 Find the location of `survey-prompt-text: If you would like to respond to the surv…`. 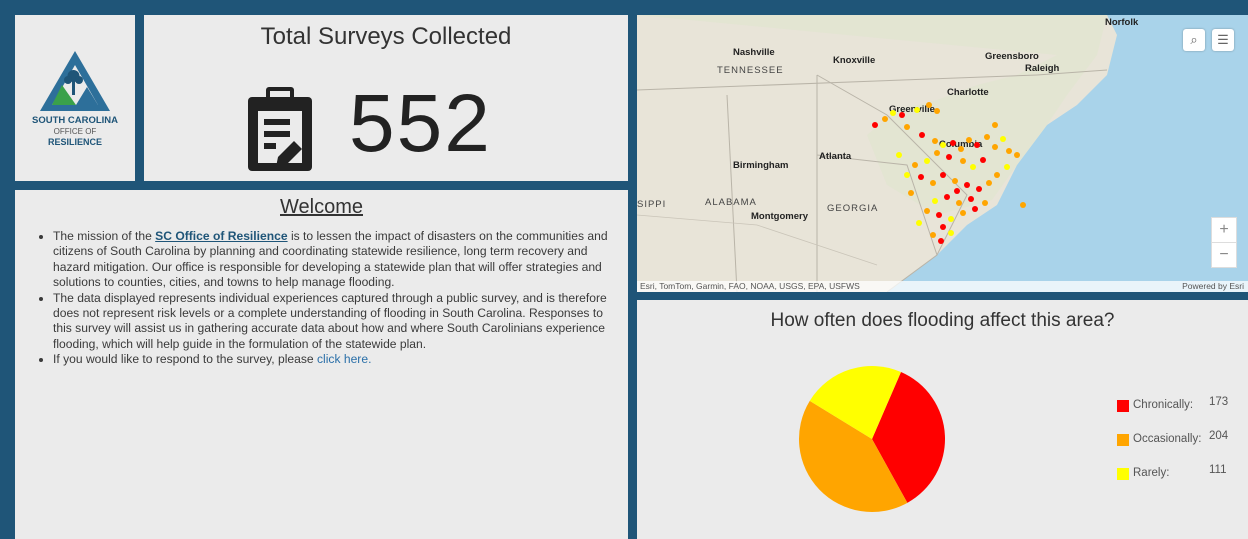

survey-prompt-text: If you would like to respond to the surv… is located at coordinates (185, 359).